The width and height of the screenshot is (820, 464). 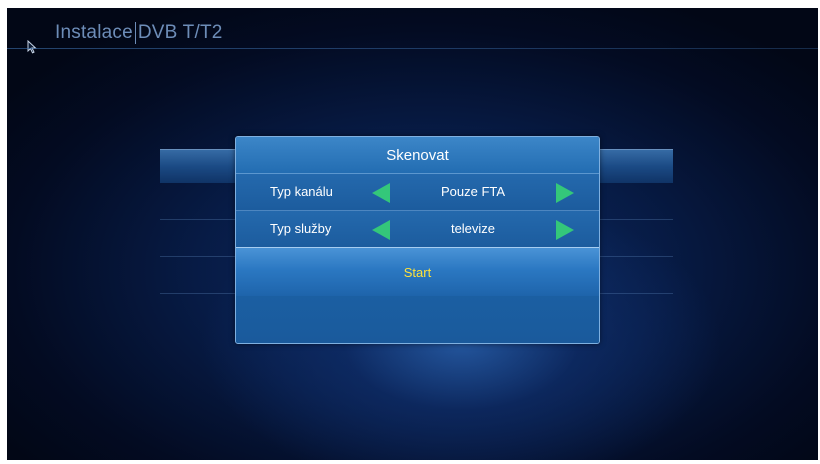 What do you see at coordinates (473, 191) in the screenshot?
I see `channel-type-value: Pouze FTA` at bounding box center [473, 191].